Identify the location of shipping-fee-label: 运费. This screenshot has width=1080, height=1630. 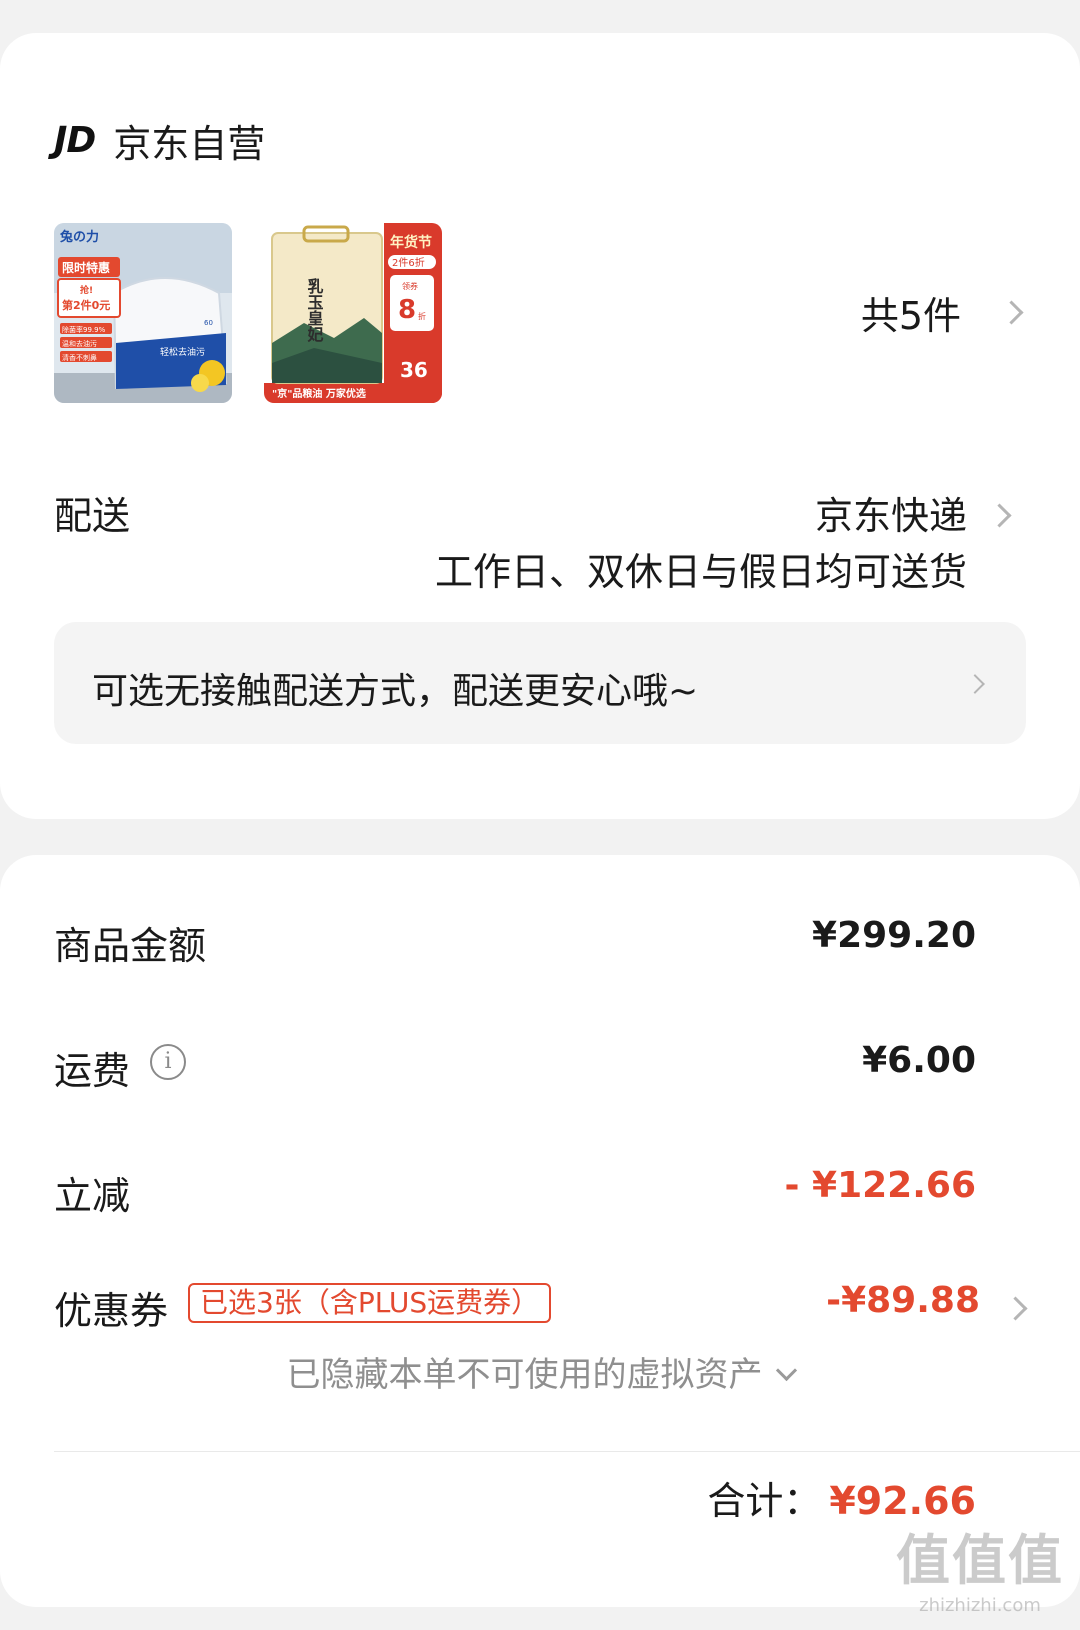
(92, 1071).